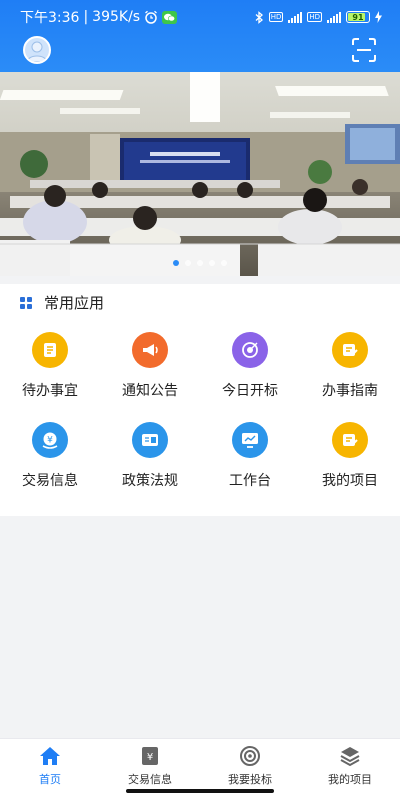 This screenshot has height=800, width=400. I want to click on guide-icon, so click(350, 350).